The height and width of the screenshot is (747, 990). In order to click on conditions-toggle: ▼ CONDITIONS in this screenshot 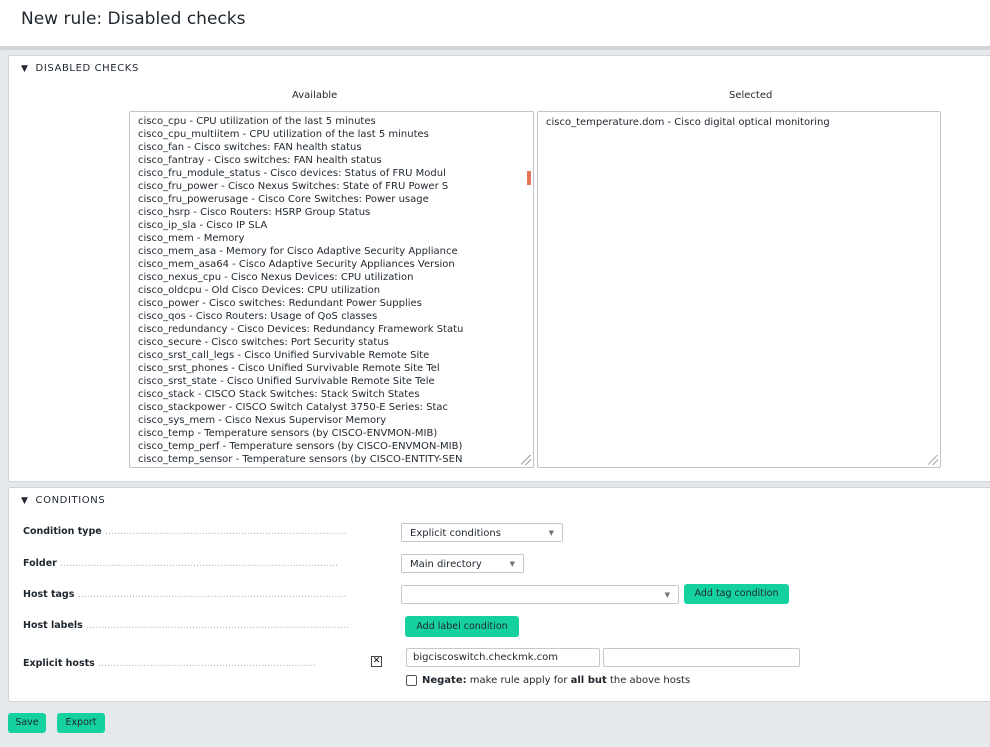, I will do `click(63, 500)`.